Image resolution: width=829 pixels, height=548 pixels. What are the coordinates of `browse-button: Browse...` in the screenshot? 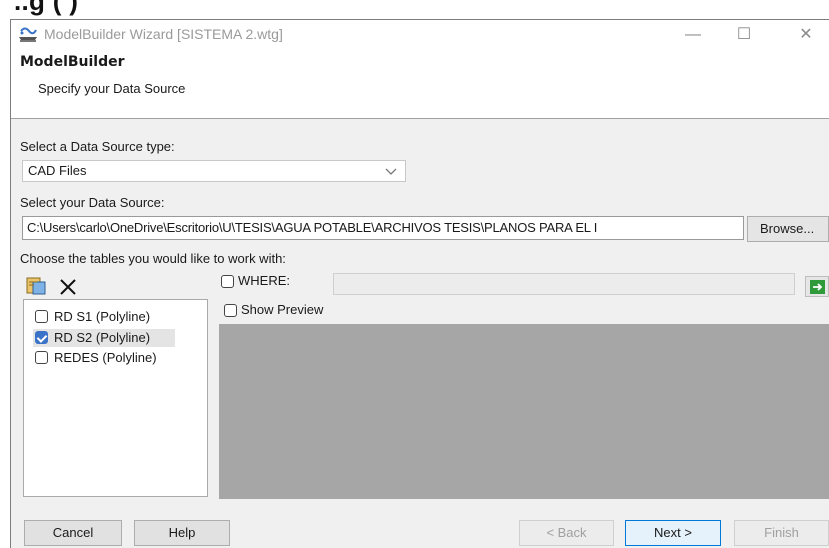 It's located at (788, 229).